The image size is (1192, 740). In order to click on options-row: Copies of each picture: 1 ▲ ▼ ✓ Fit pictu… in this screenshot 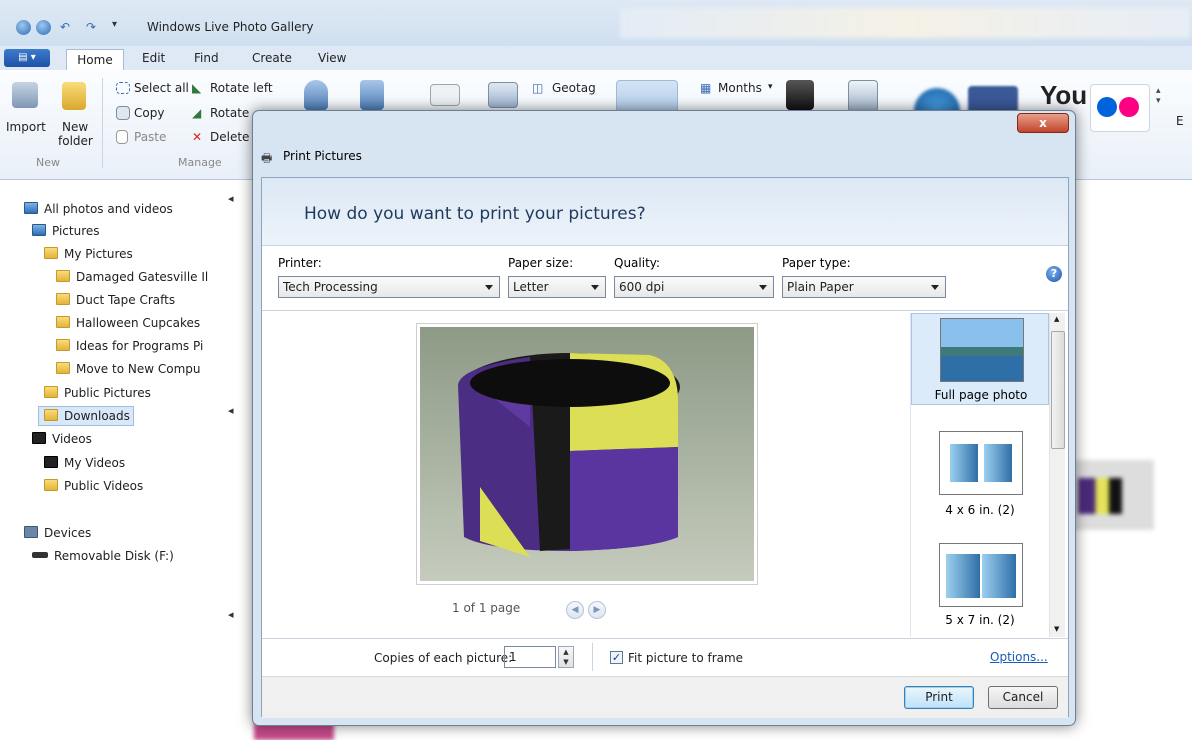, I will do `click(665, 657)`.